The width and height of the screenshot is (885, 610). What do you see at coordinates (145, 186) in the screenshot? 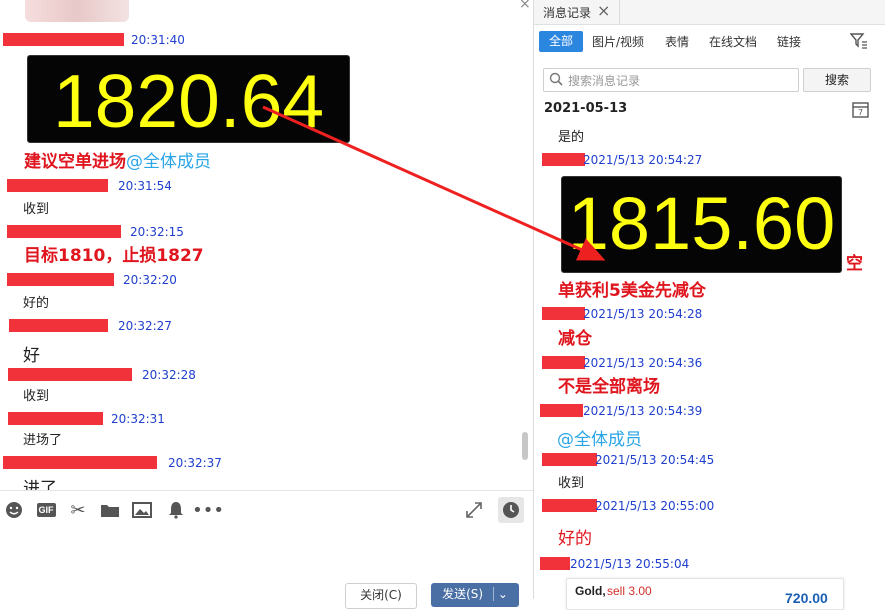
I see `message-time: 20:31:54` at bounding box center [145, 186].